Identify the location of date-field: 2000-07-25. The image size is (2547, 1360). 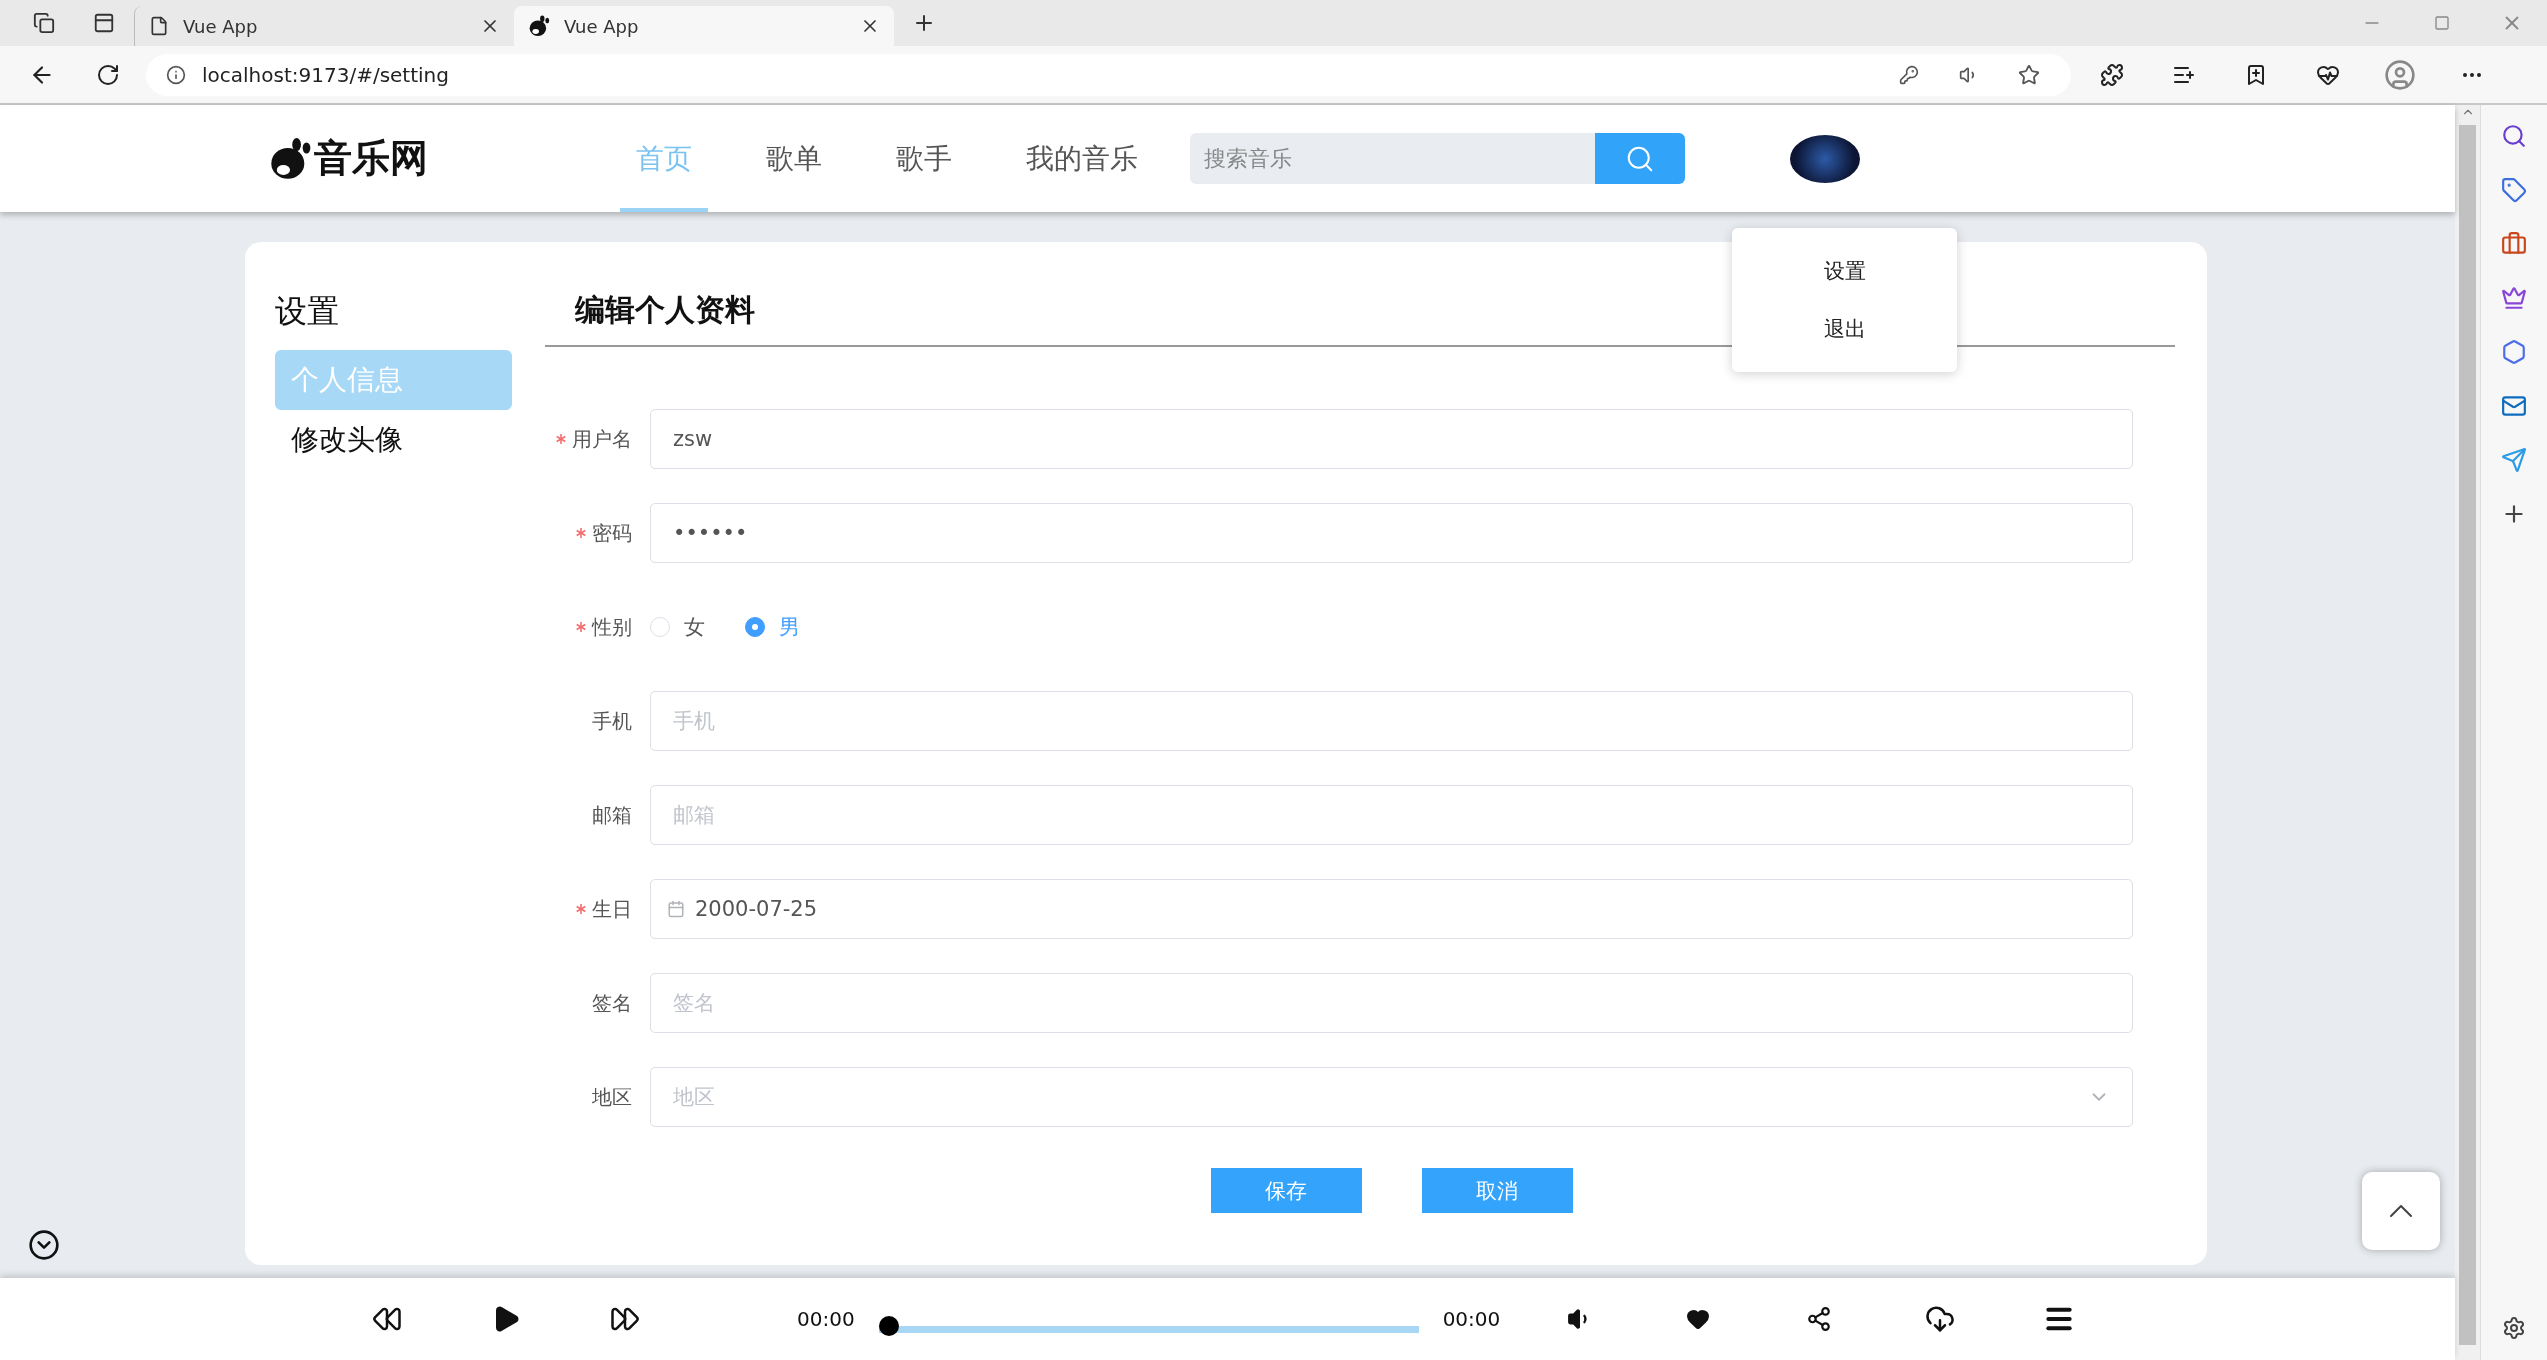
(1391, 909).